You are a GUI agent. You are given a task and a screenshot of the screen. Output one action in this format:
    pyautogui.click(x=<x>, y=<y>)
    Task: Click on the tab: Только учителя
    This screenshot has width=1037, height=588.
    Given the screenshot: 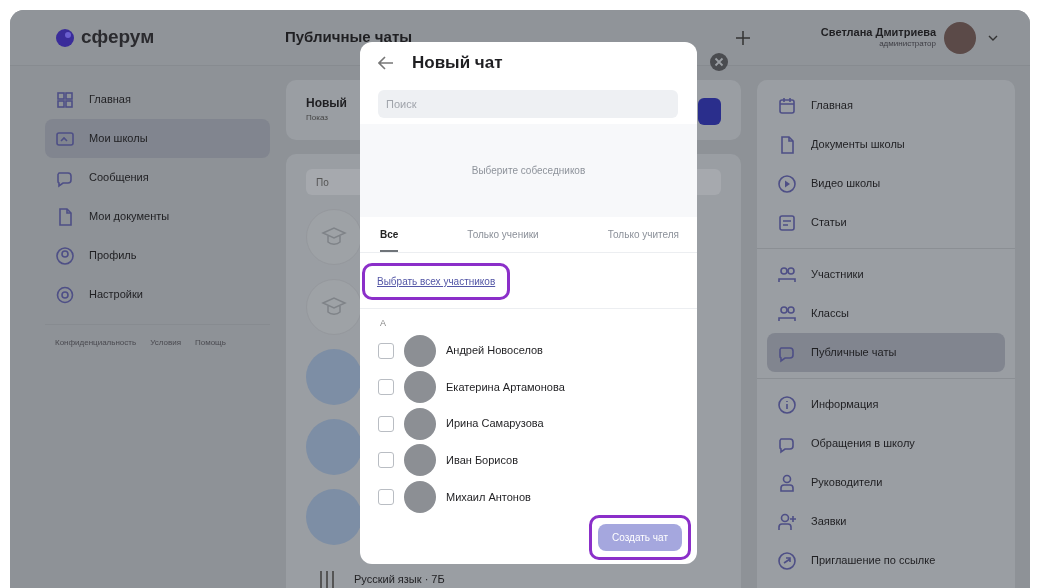 What is the action you would take?
    pyautogui.click(x=643, y=239)
    